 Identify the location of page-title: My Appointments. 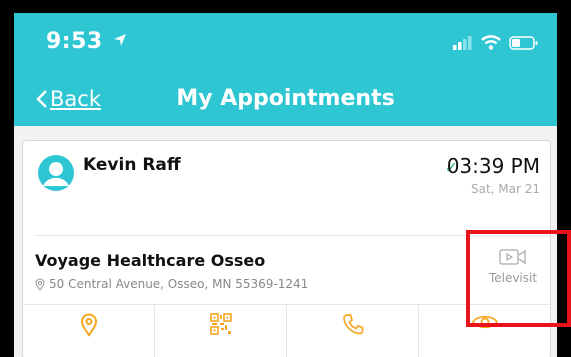
(285, 98).